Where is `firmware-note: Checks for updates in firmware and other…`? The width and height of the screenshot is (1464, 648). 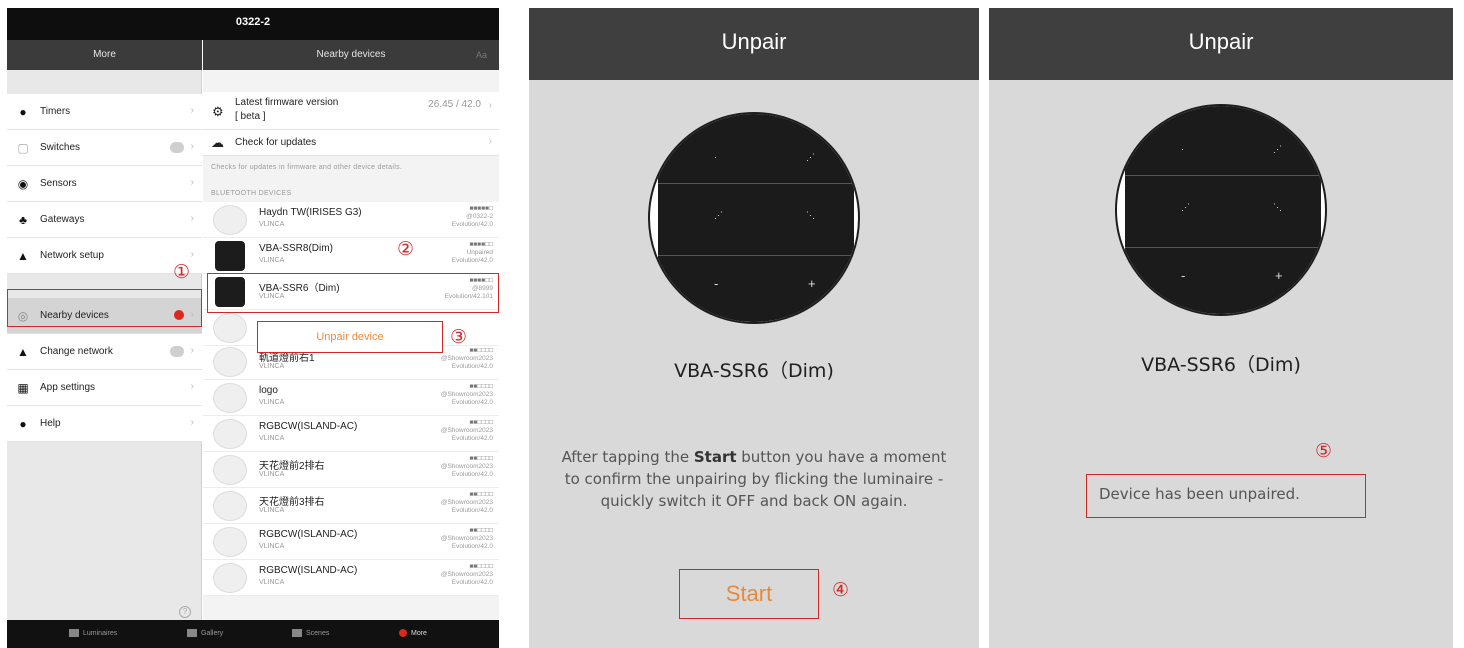 firmware-note: Checks for updates in firmware and other… is located at coordinates (307, 167).